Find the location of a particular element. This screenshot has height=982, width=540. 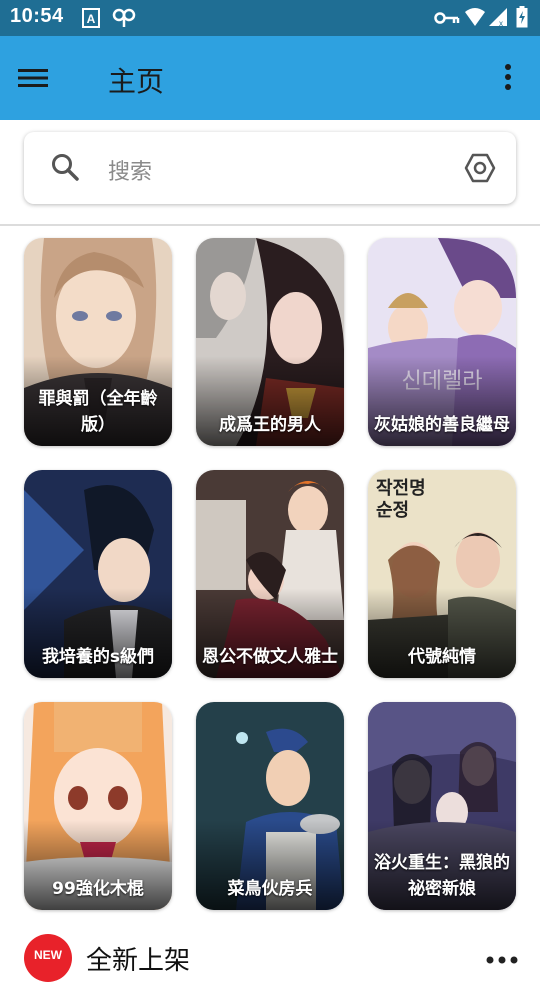

svg-text: x is located at coordinates (501, 23).